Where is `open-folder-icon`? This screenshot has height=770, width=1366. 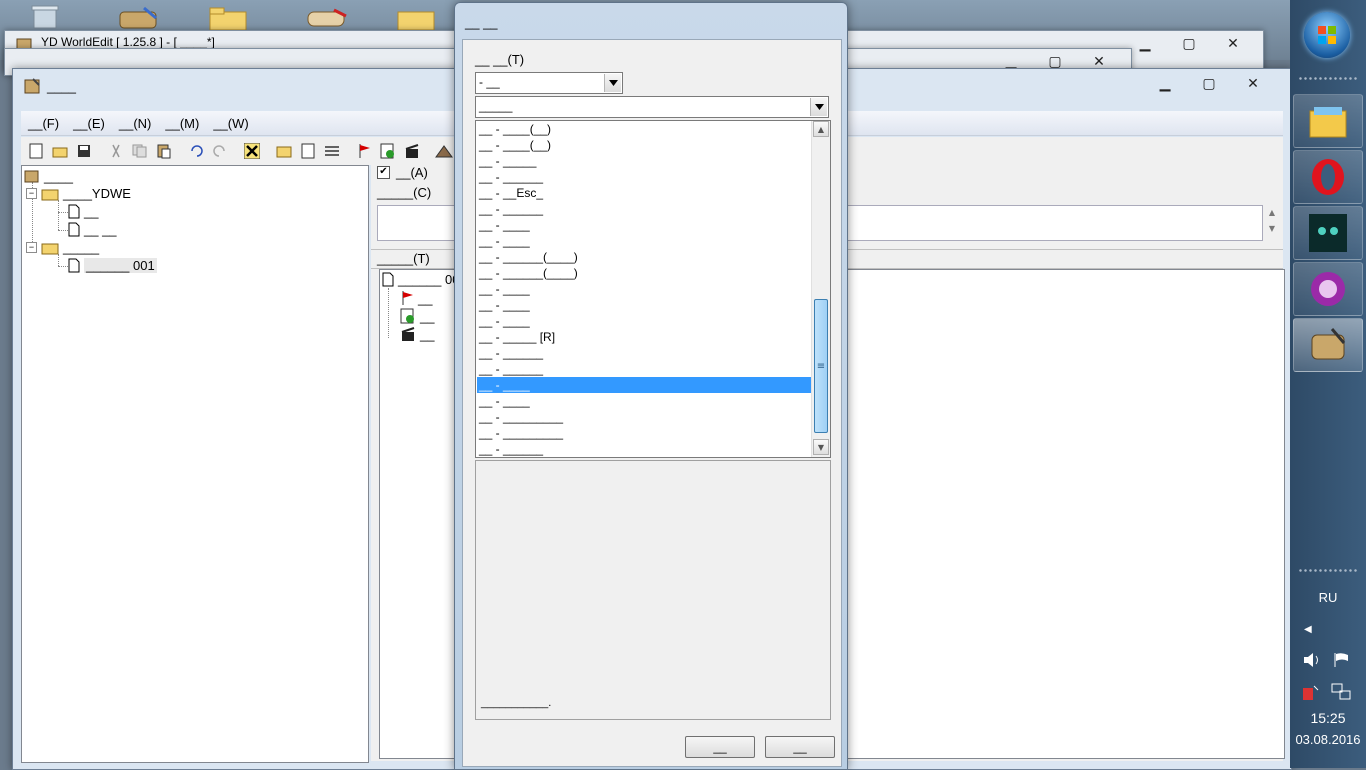 open-folder-icon is located at coordinates (60, 151).